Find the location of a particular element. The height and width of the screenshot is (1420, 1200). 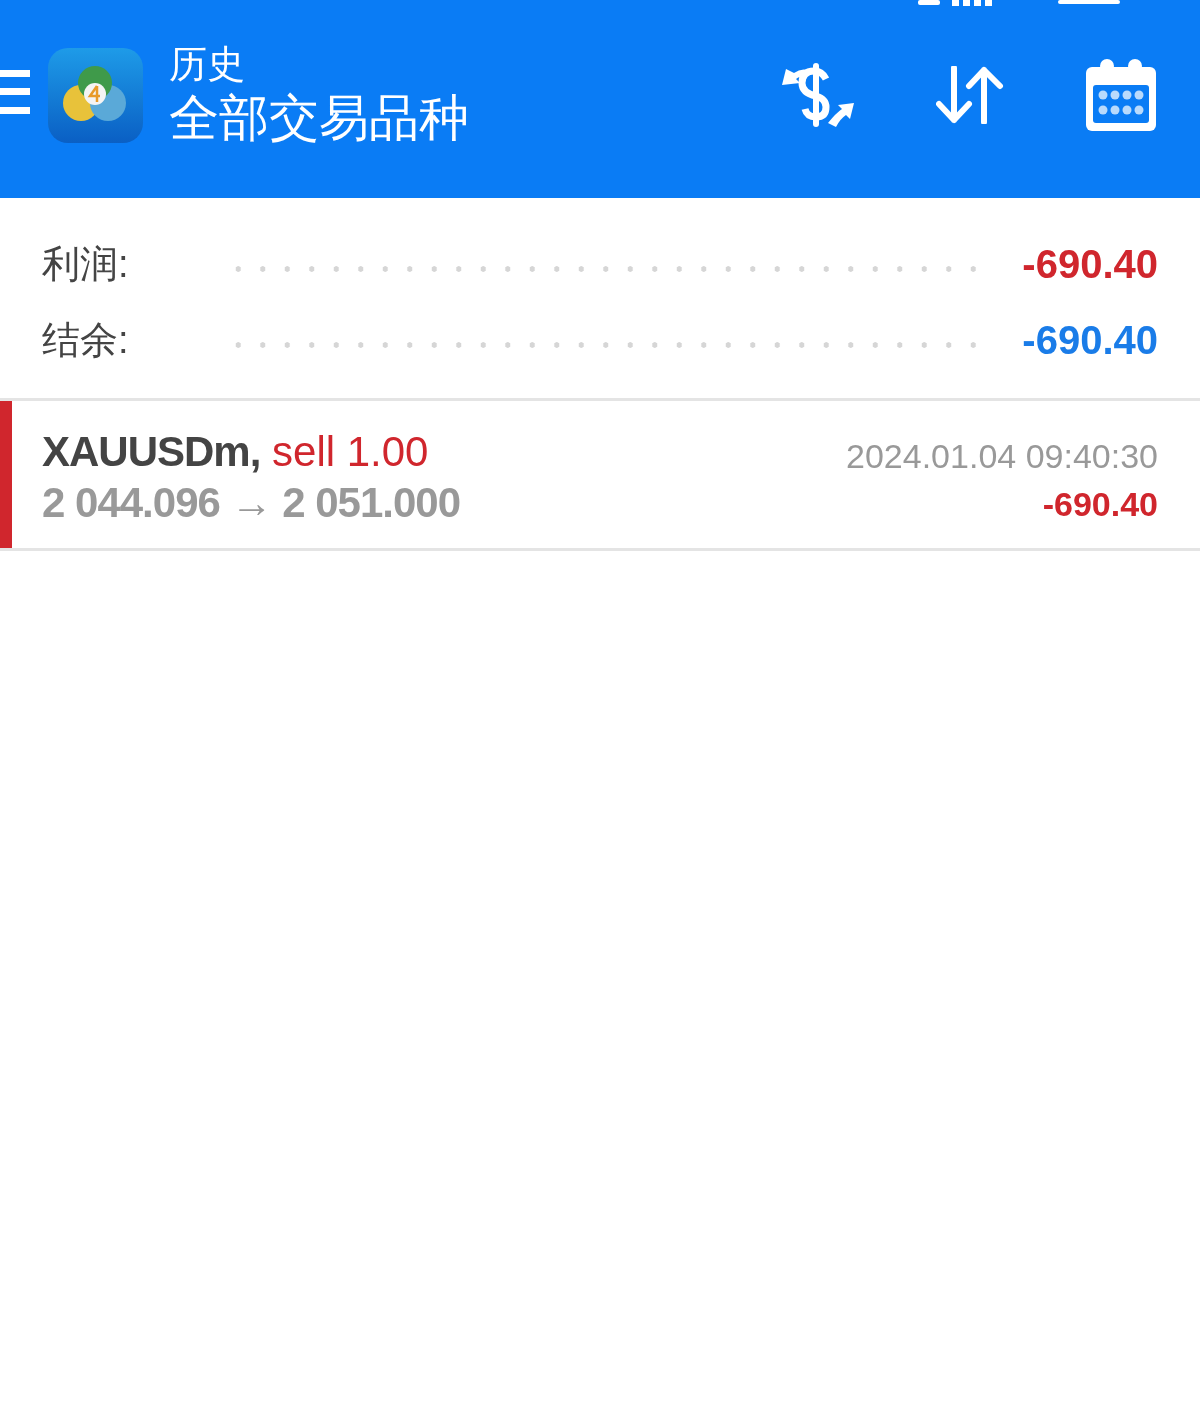

summary-label: 结余: is located at coordinates (86, 340).